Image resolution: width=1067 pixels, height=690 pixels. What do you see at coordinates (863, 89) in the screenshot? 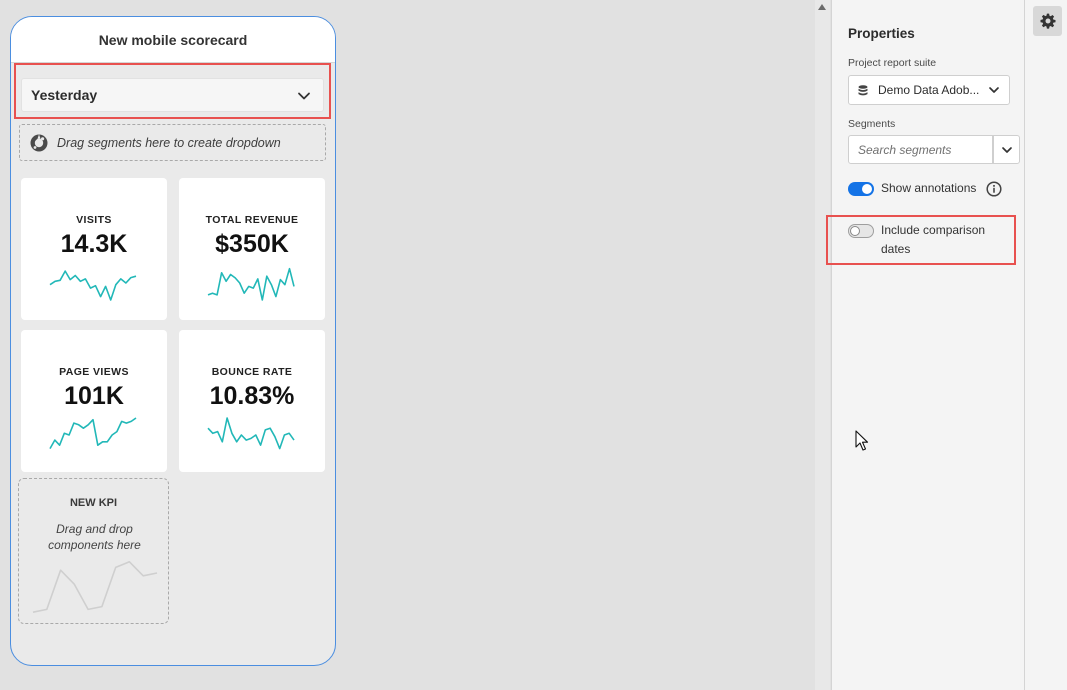
I see `database-icon` at bounding box center [863, 89].